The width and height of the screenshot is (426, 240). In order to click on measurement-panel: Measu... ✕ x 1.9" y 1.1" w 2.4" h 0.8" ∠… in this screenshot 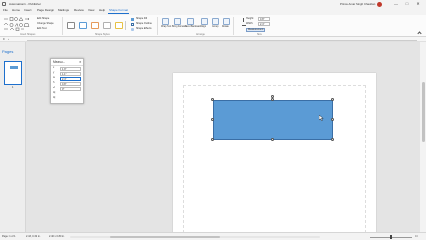, I will do `click(67, 81)`.